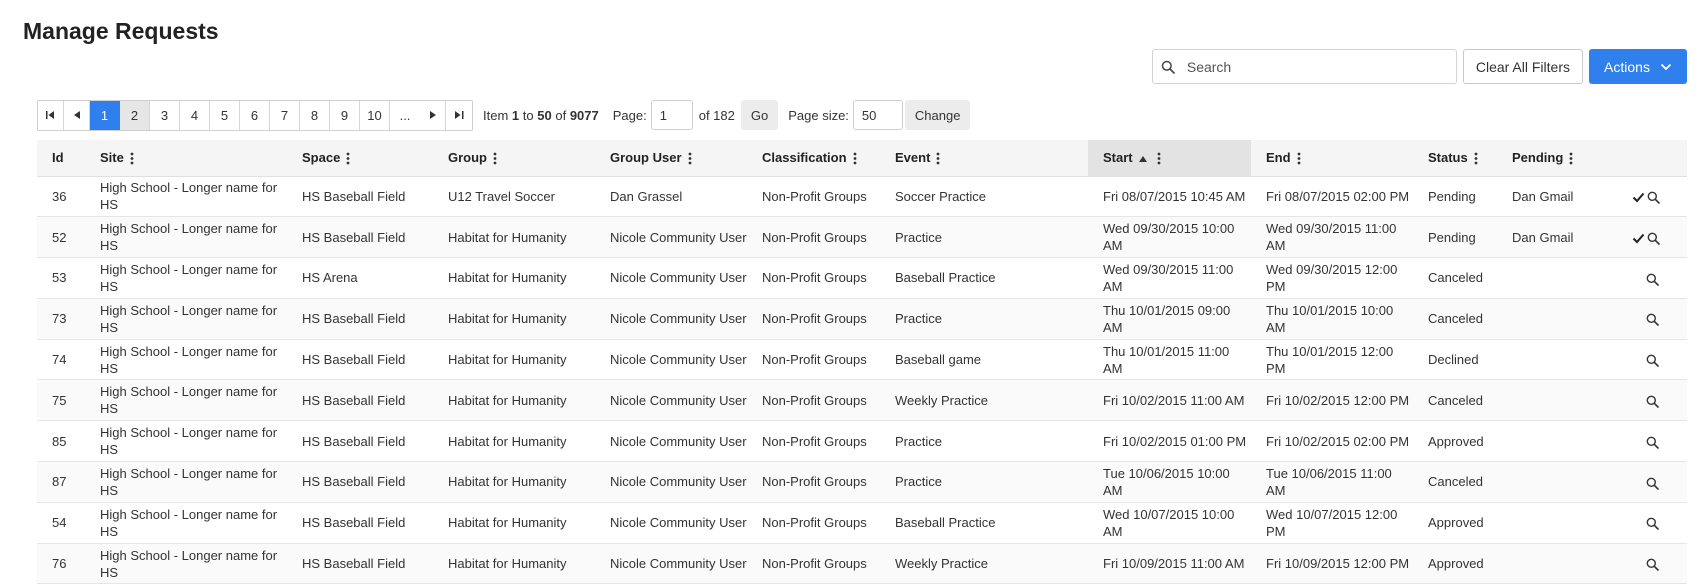 This screenshot has height=584, width=1707. I want to click on page-button: 1, so click(105, 115).